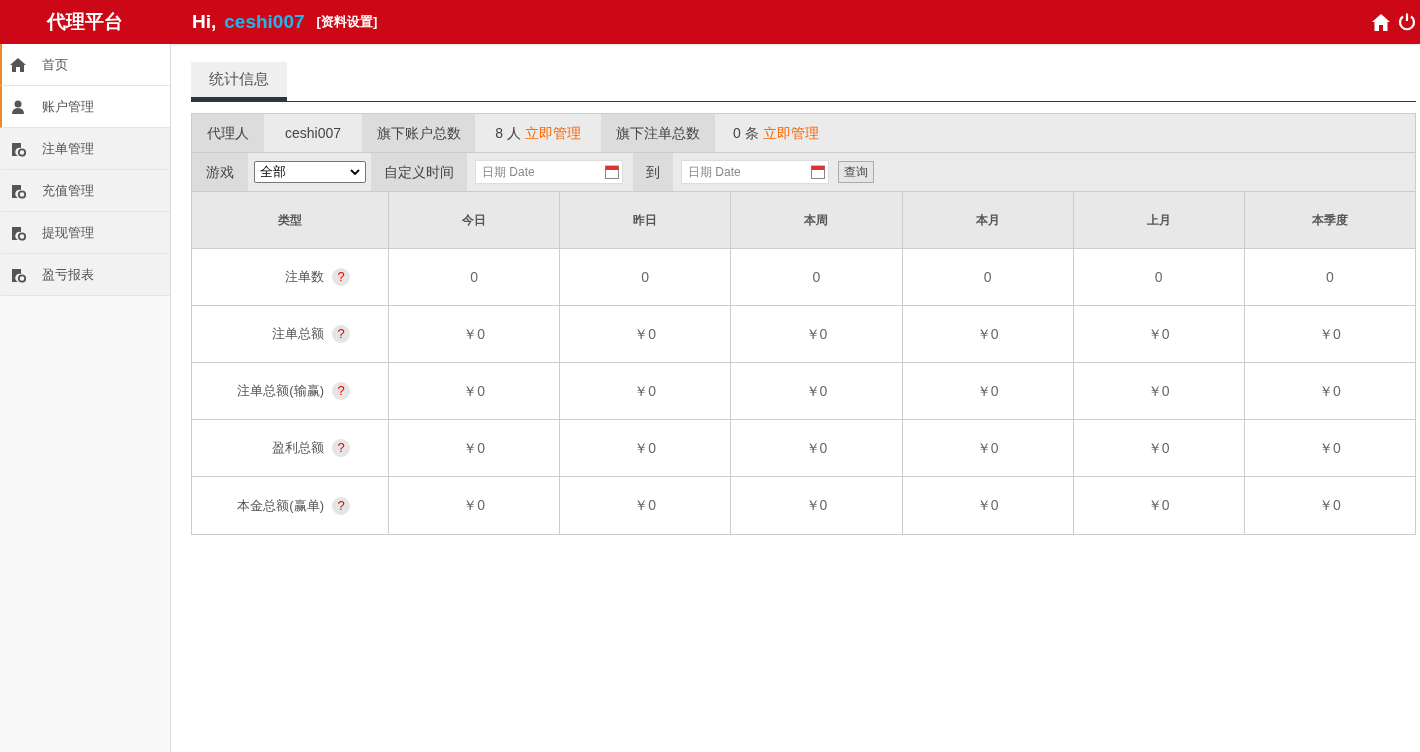  Describe the element at coordinates (280, 505) in the screenshot. I see `row-label: 本金总额(赢单)` at that location.